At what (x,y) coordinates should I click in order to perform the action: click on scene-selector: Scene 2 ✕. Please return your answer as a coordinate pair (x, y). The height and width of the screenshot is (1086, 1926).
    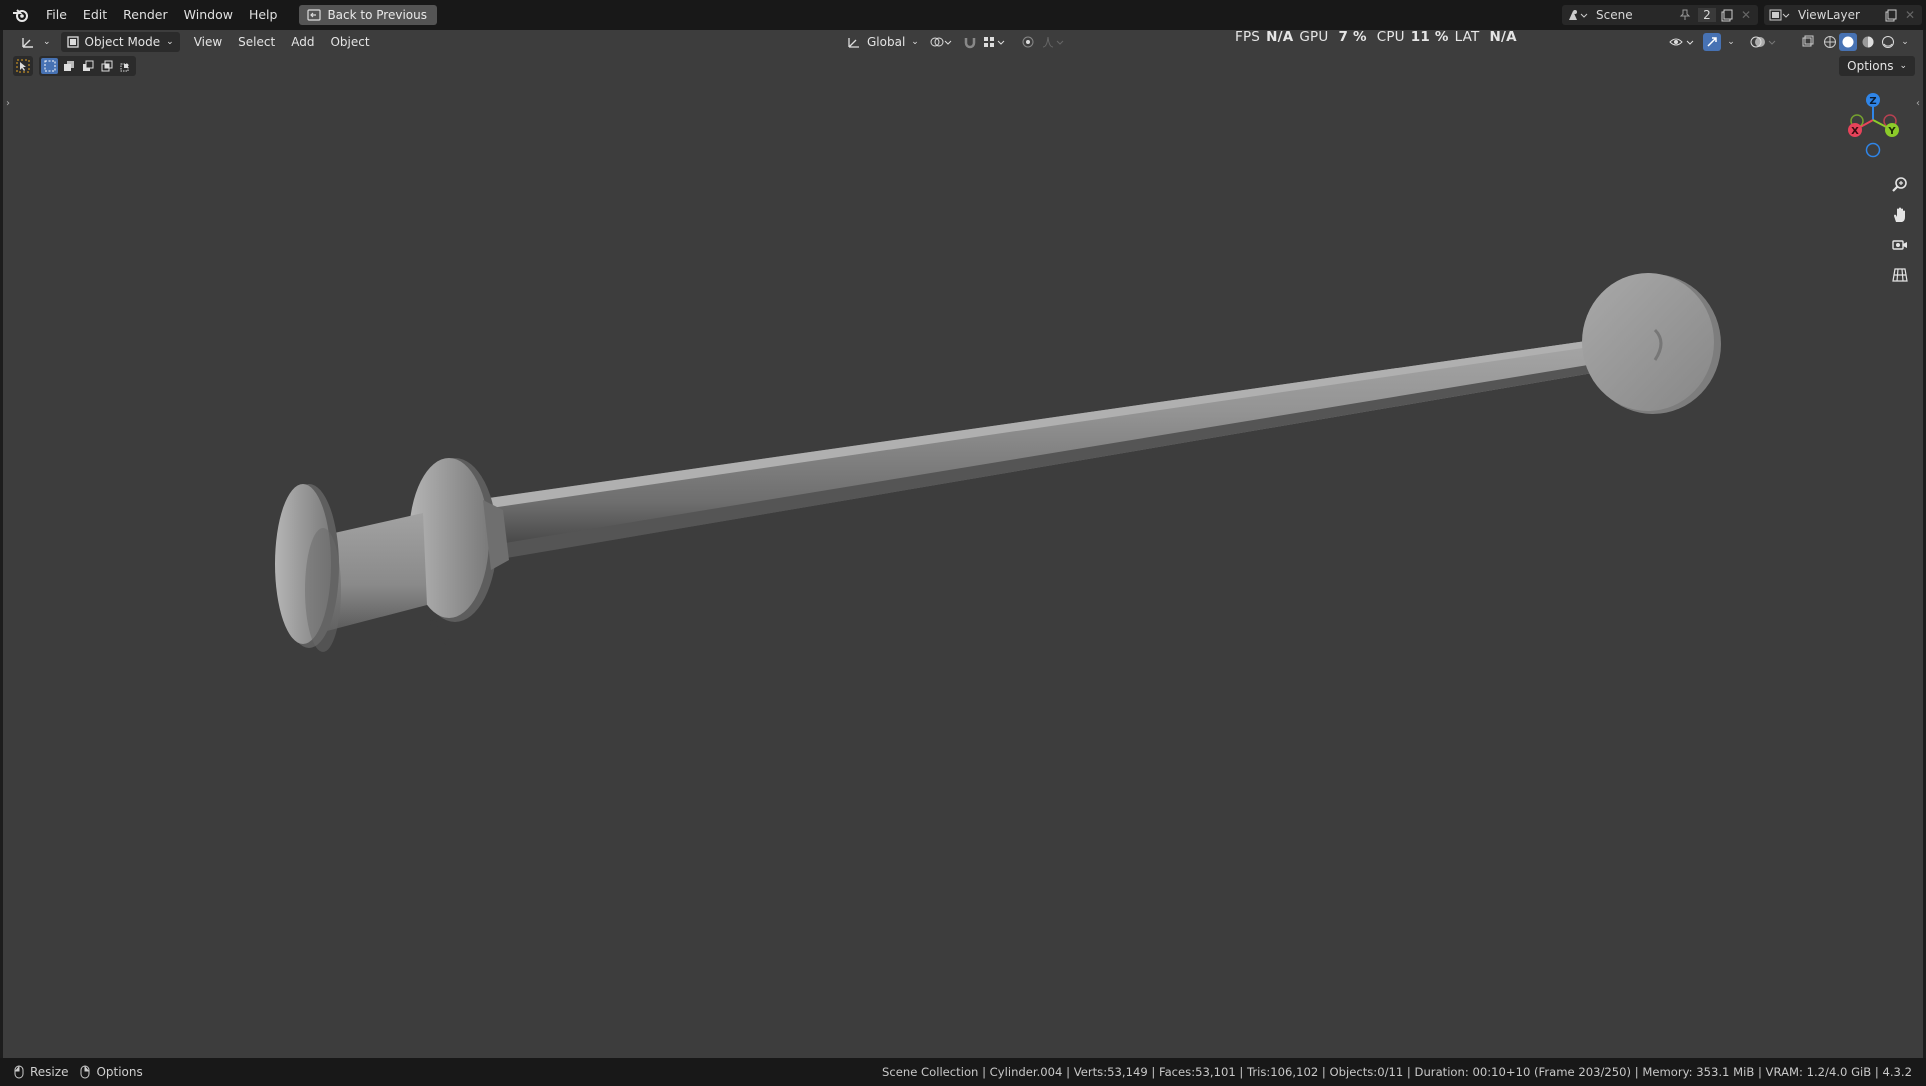
    Looking at the image, I should click on (1660, 15).